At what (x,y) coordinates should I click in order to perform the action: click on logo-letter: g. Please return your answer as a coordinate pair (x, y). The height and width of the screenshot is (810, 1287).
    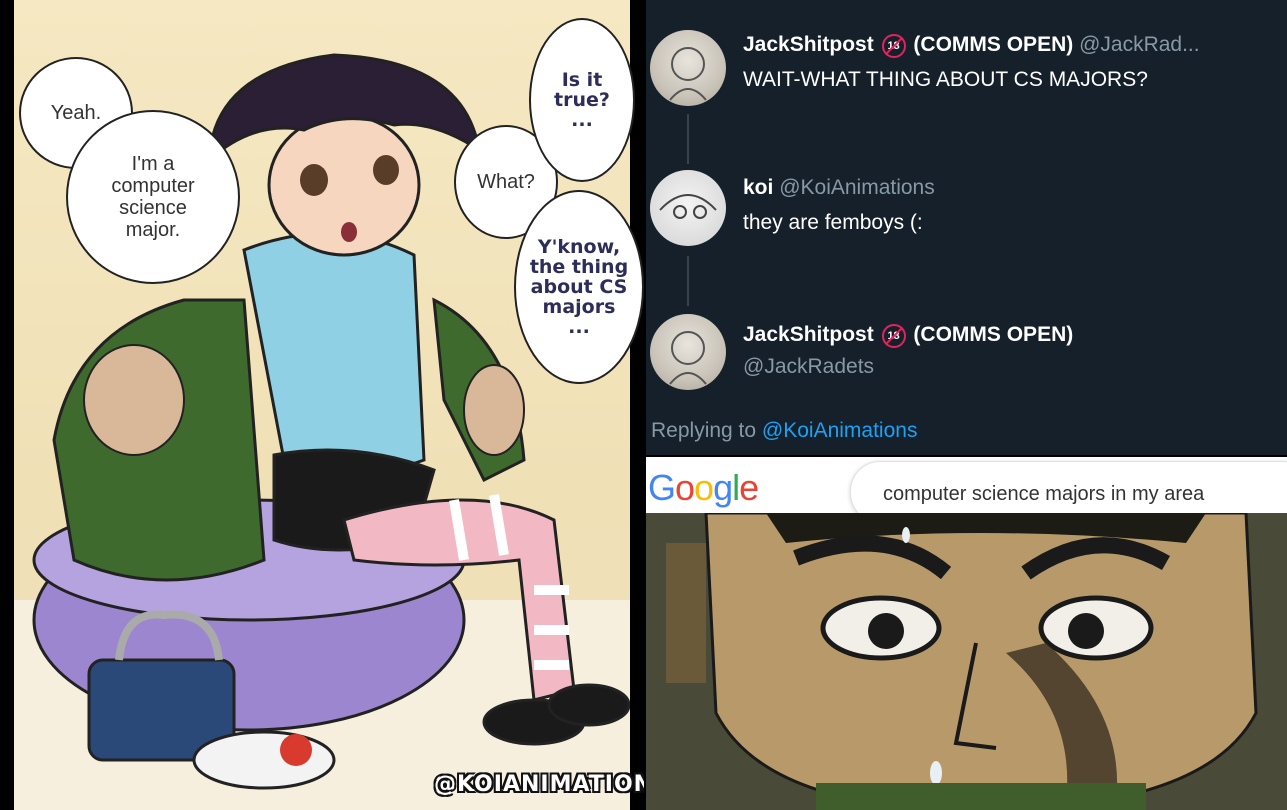
    Looking at the image, I should click on (723, 487).